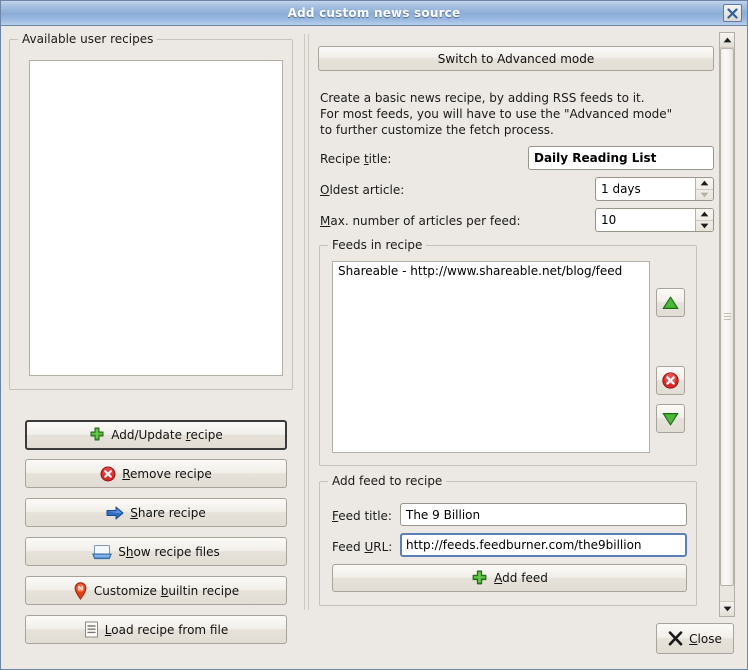 The width and height of the screenshot is (748, 670). I want to click on scrollbar-thumb, so click(727, 317).